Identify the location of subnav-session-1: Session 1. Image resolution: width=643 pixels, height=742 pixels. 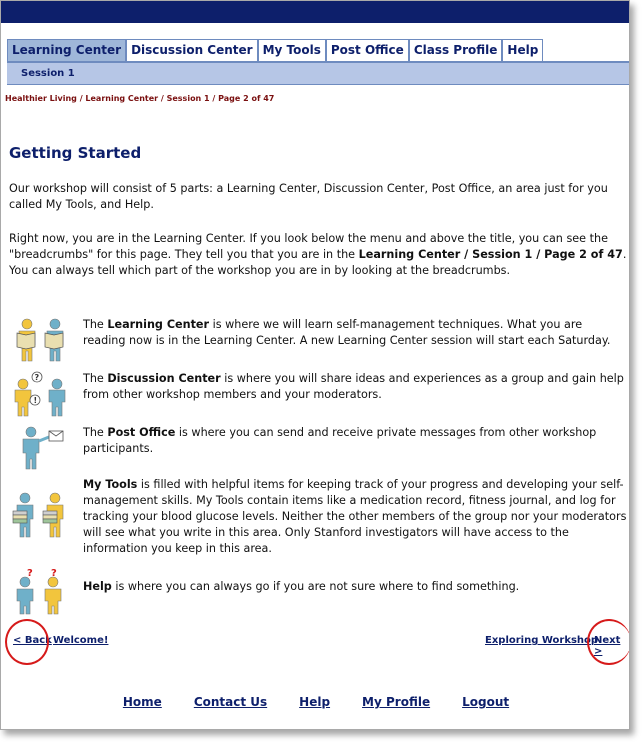
(48, 73).